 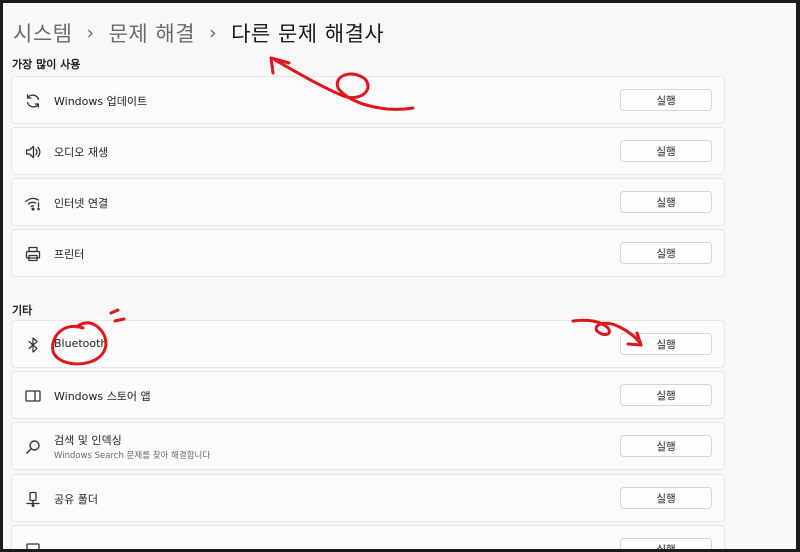 I want to click on troubleshooter-shared-folders: 공유 폴더 실행, so click(x=368, y=498).